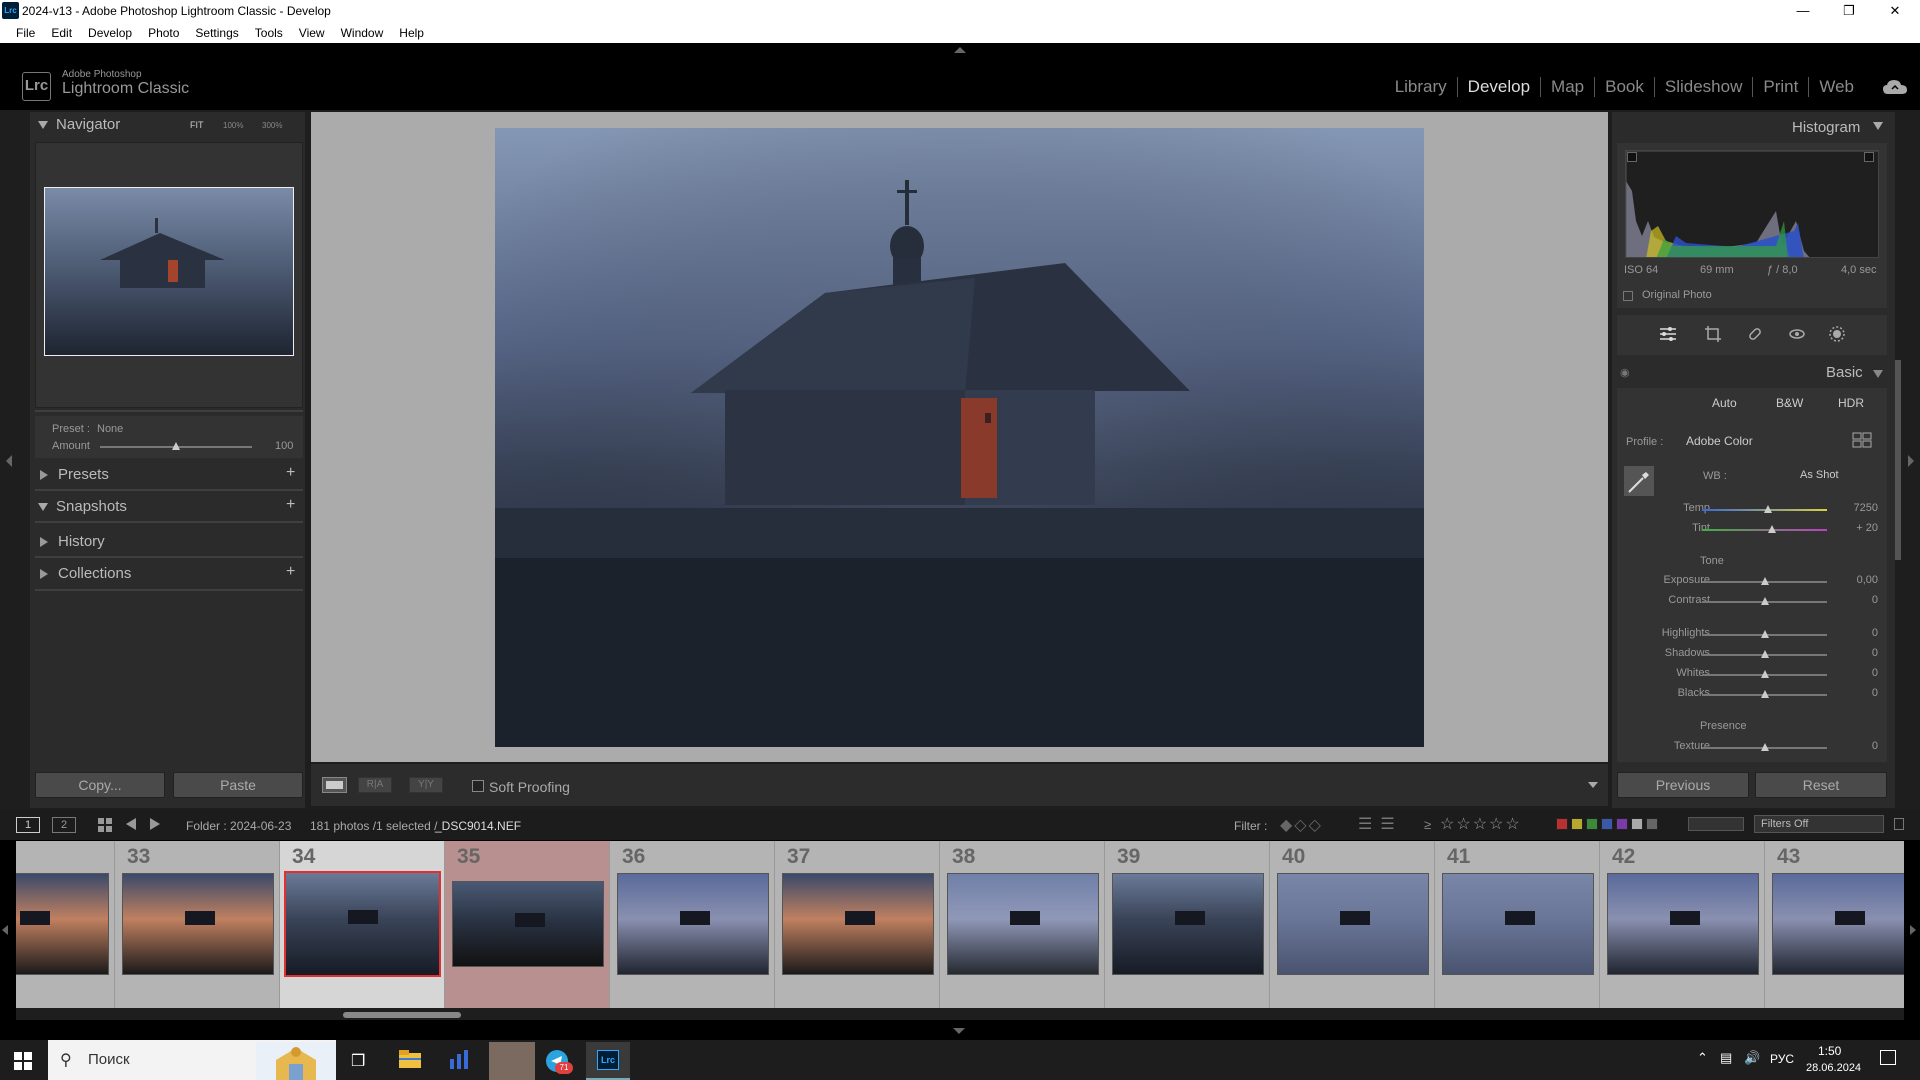 This screenshot has width=1920, height=1080. I want to click on back-arrow-icon, so click(131, 824).